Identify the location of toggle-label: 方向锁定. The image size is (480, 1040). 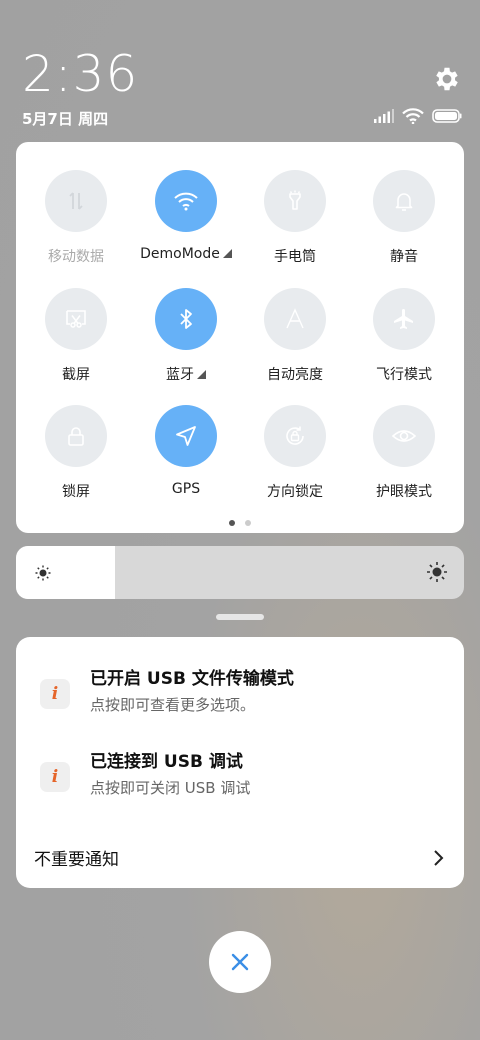
(295, 492).